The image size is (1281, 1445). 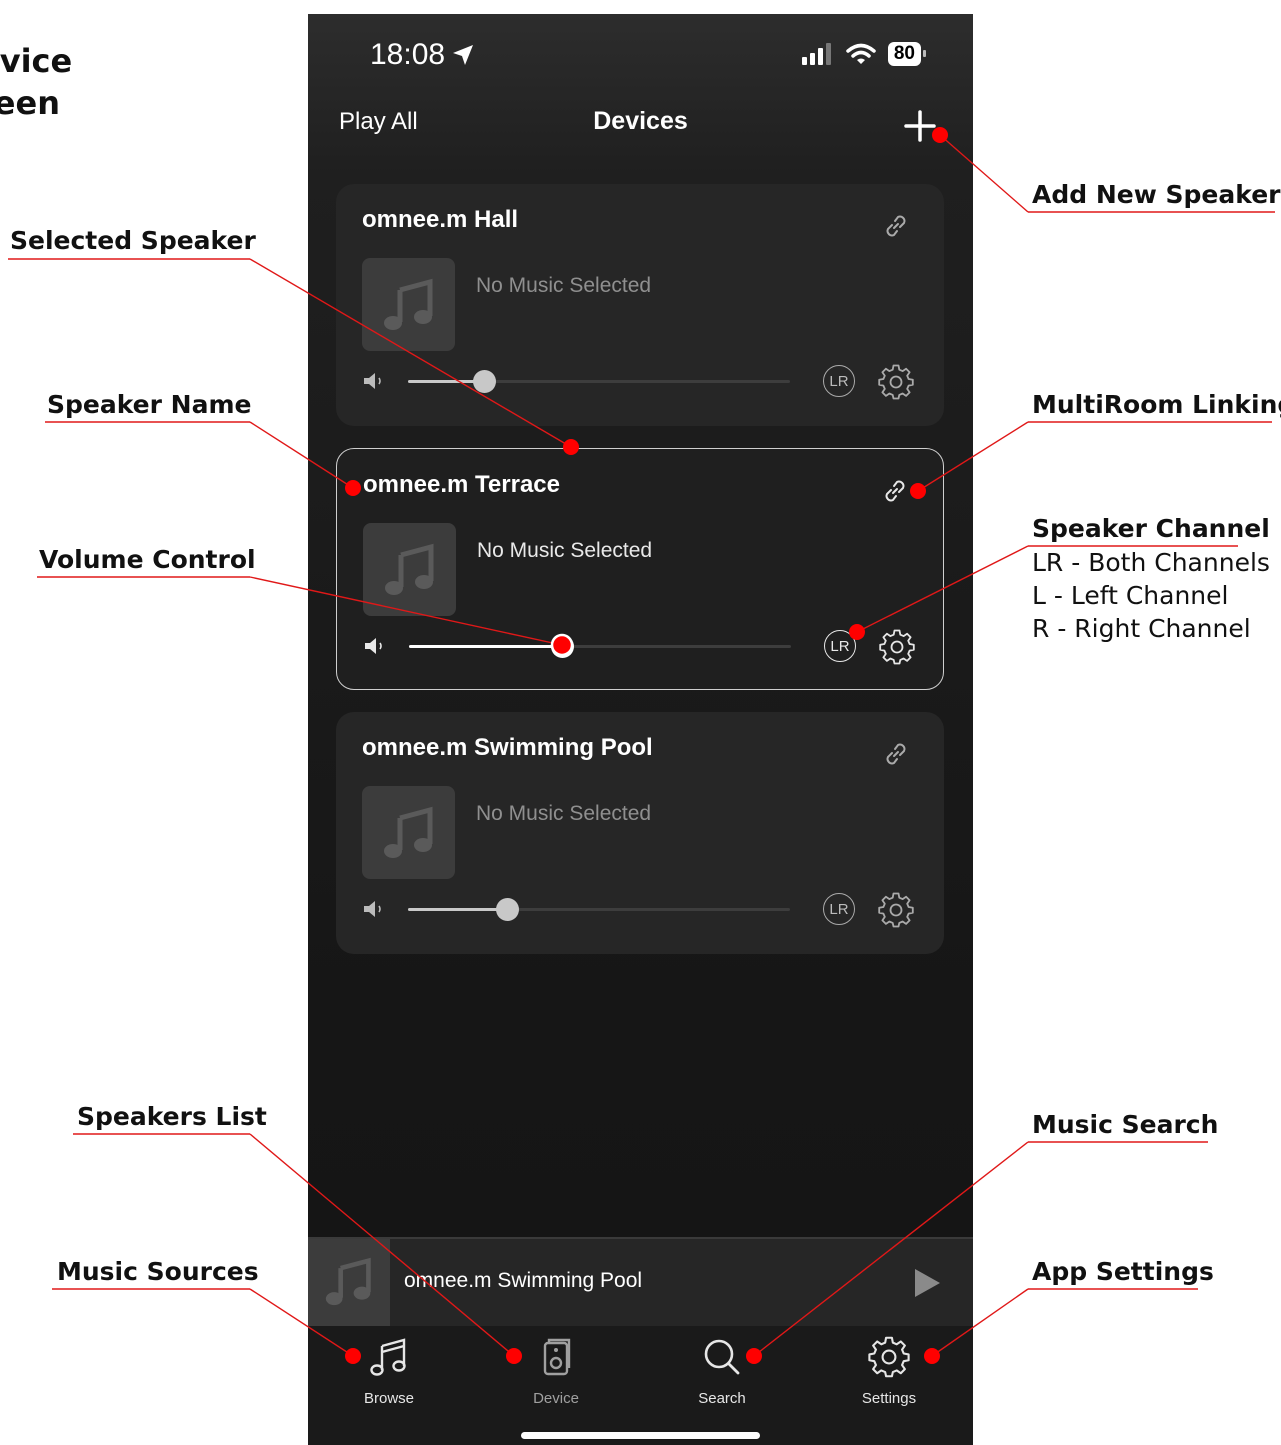 I want to click on nav-title: Devices, so click(x=640, y=121).